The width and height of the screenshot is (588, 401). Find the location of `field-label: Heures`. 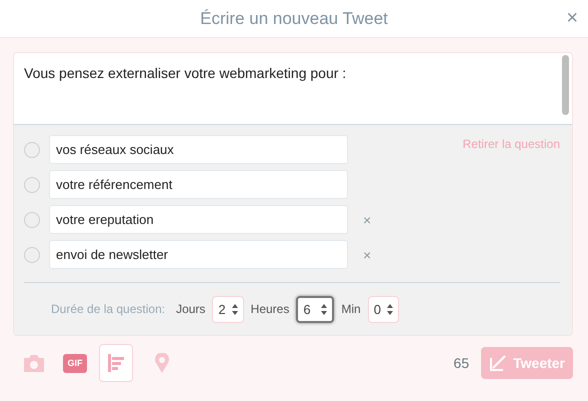

field-label: Heures is located at coordinates (270, 309).